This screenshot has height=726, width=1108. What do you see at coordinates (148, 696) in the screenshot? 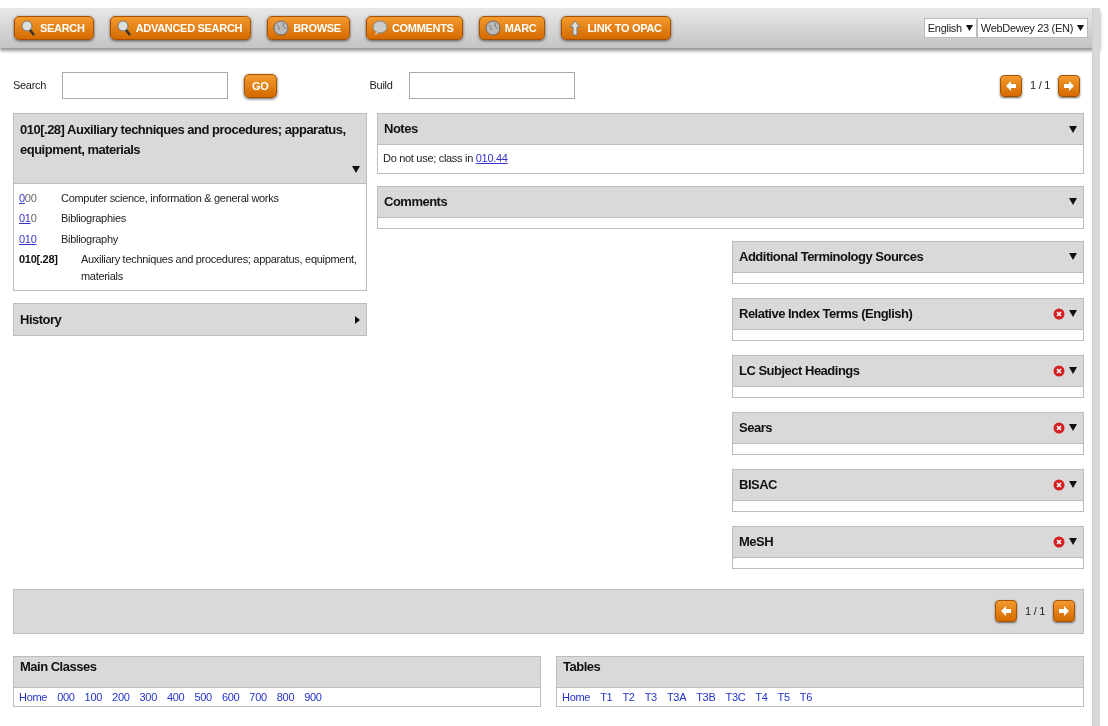
I see `nav-link: 300` at bounding box center [148, 696].